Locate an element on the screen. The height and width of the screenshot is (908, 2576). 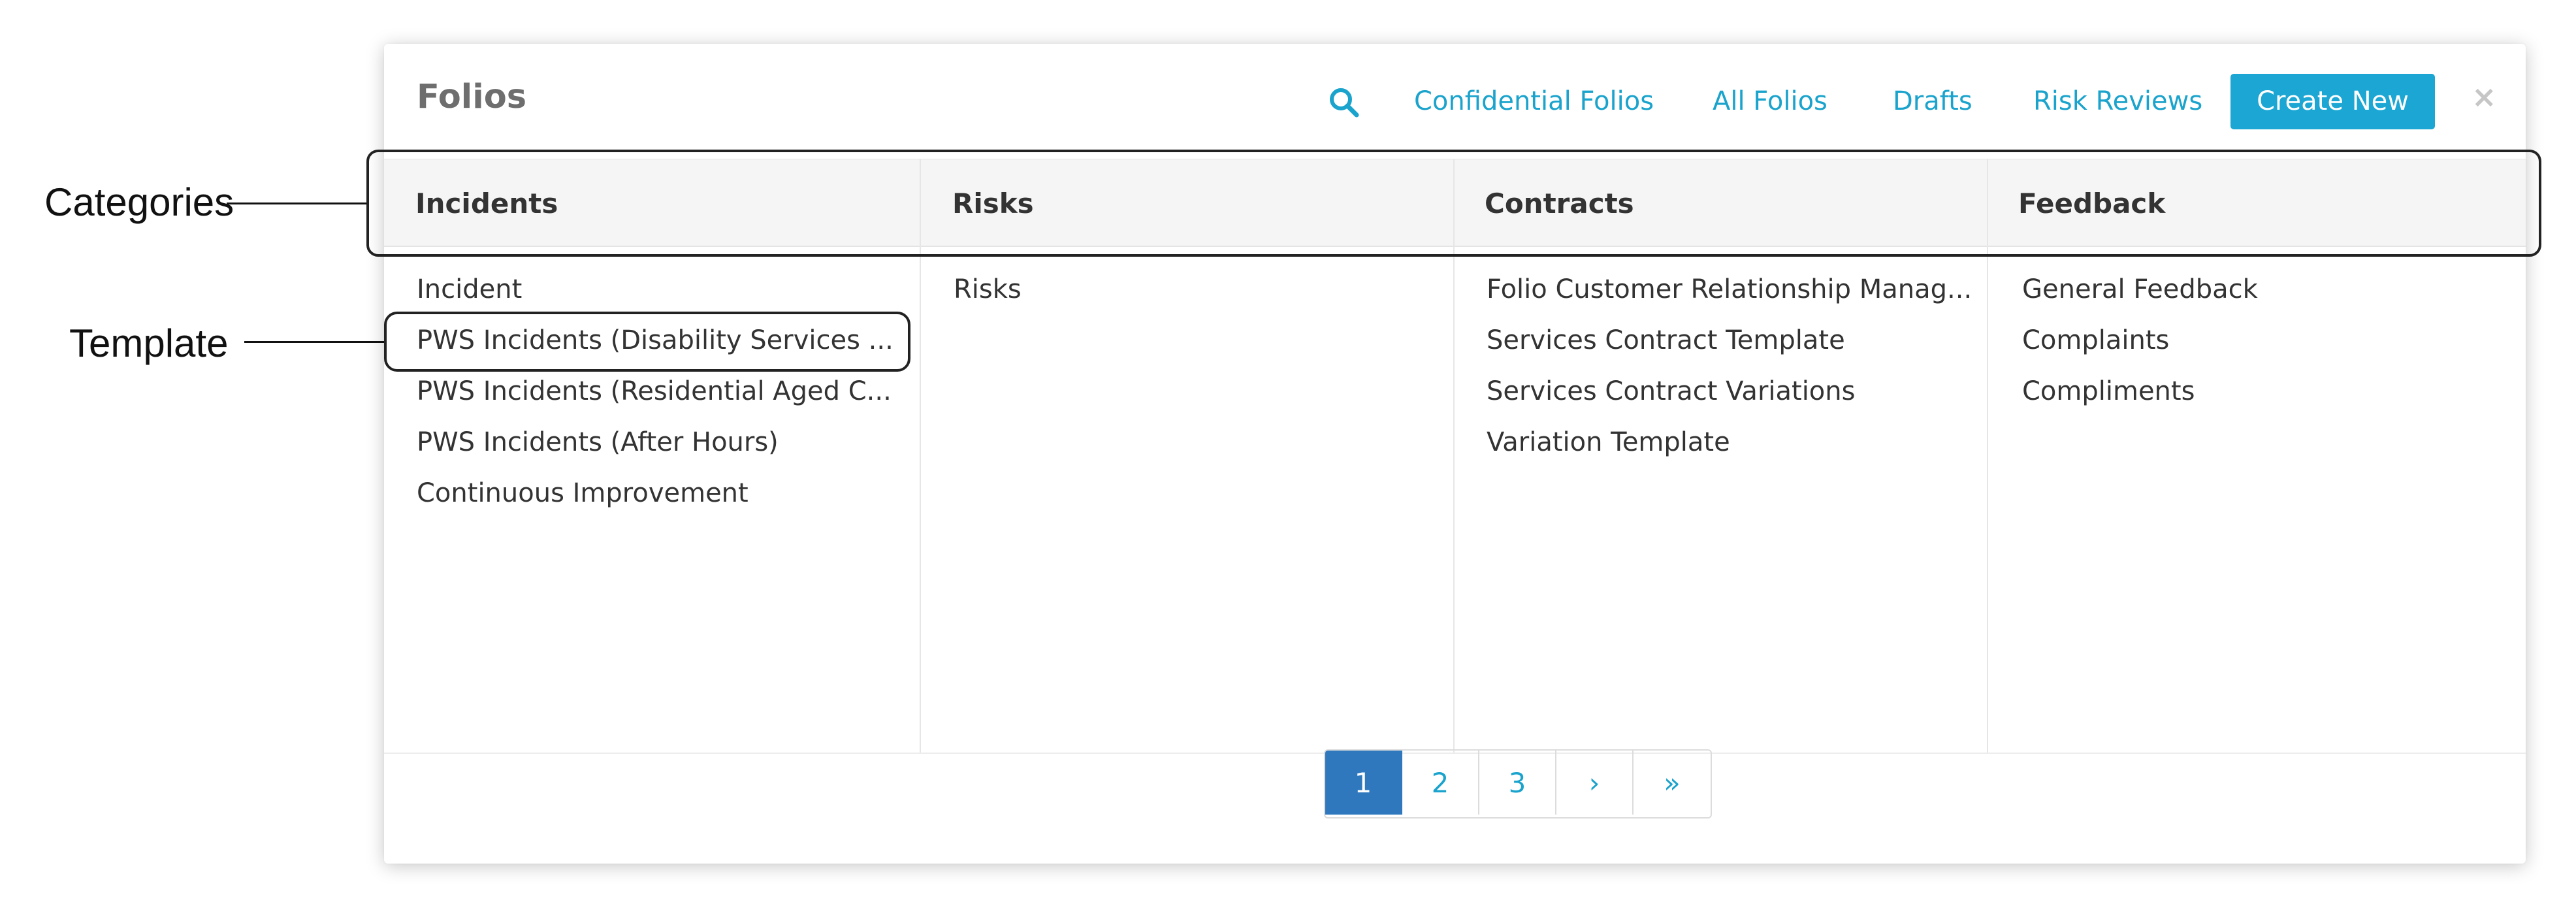
nav-risk-reviews: Risk Reviews is located at coordinates (2117, 102).